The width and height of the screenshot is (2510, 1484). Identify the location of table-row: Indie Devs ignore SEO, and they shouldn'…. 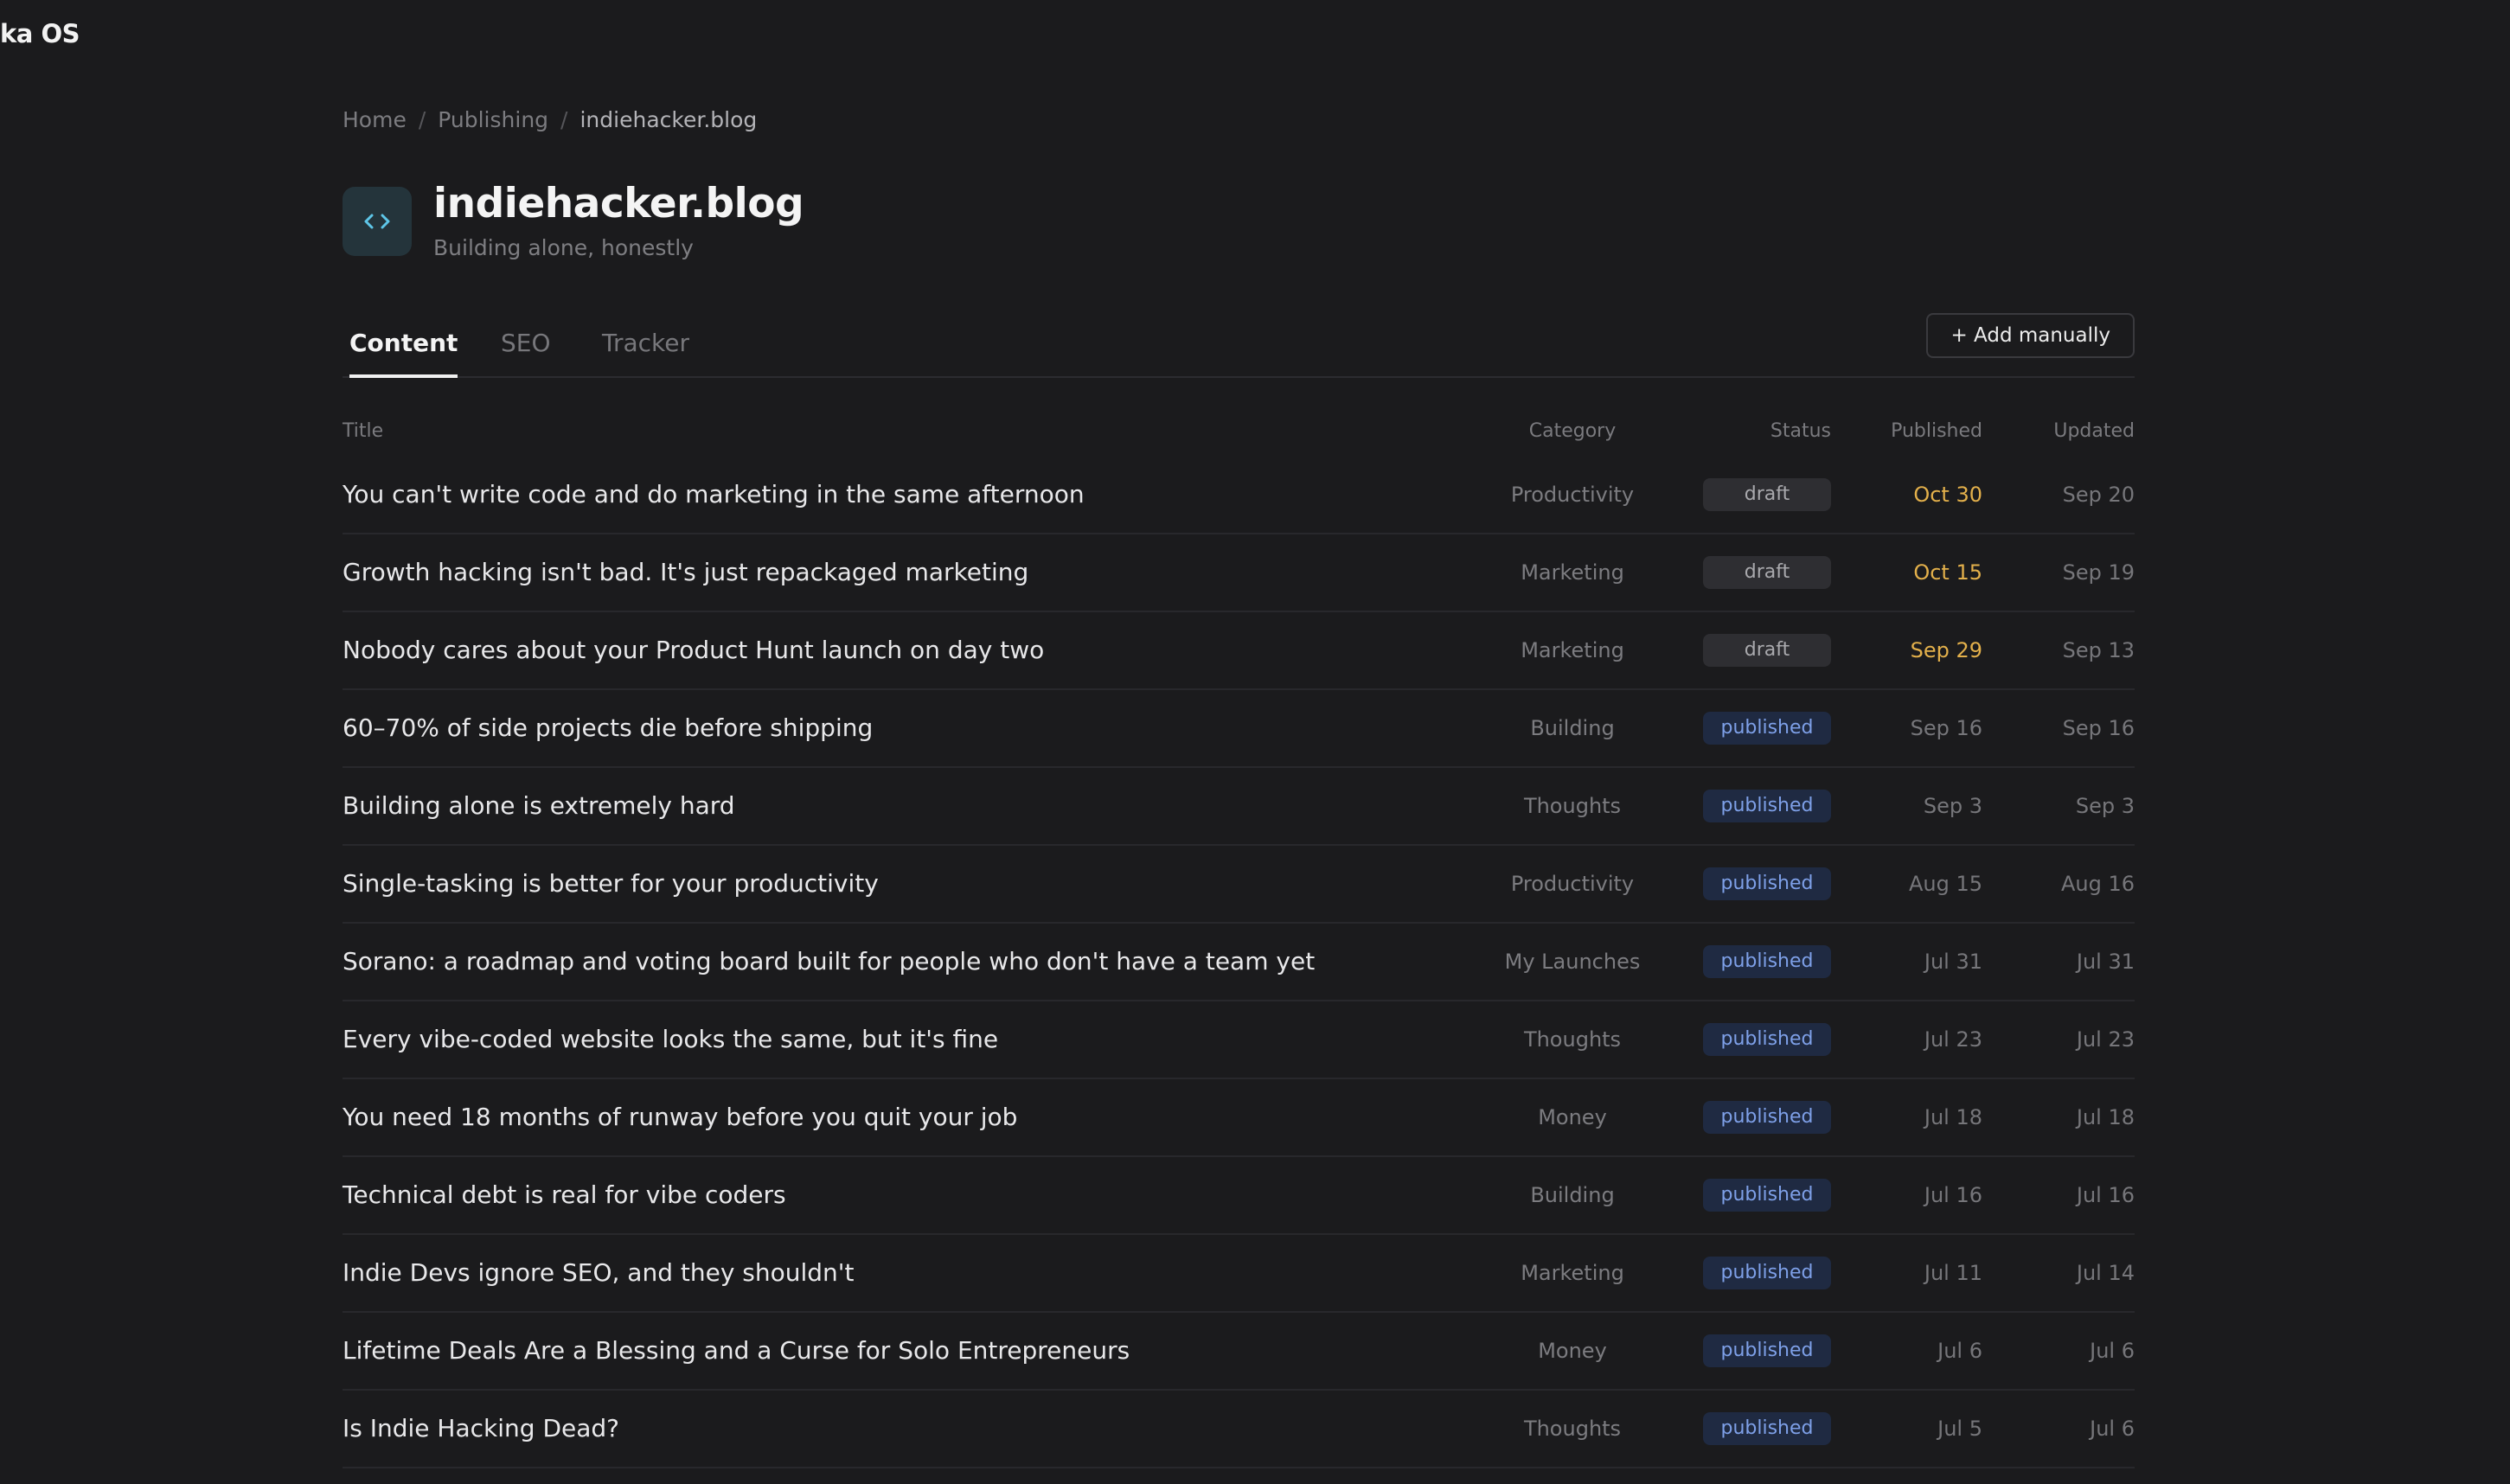
(1239, 1274).